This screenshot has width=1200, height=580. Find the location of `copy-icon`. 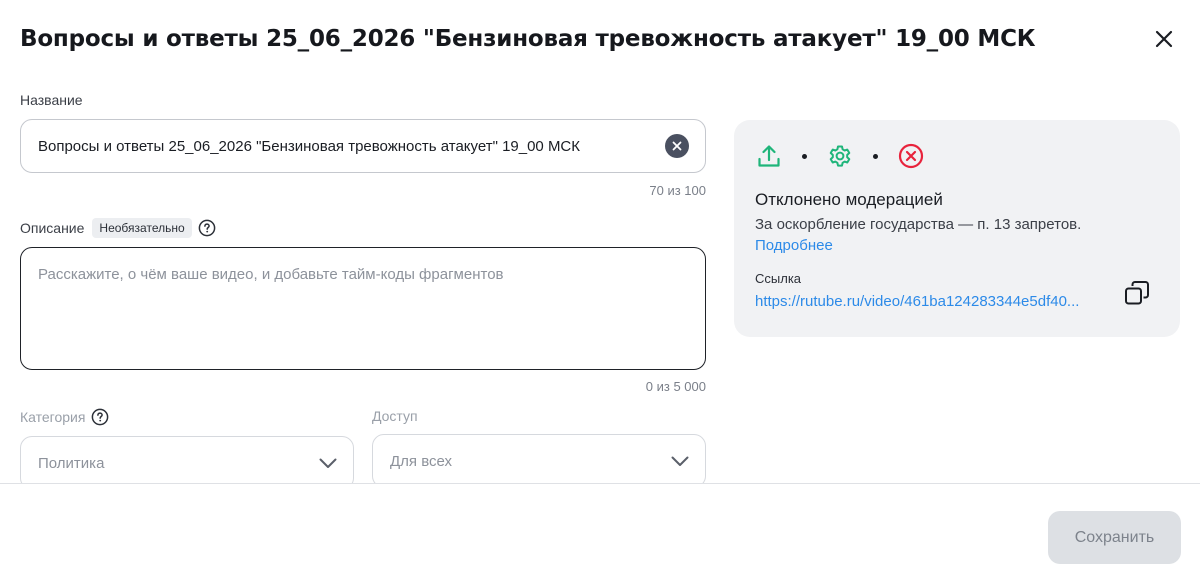

copy-icon is located at coordinates (1137, 292).